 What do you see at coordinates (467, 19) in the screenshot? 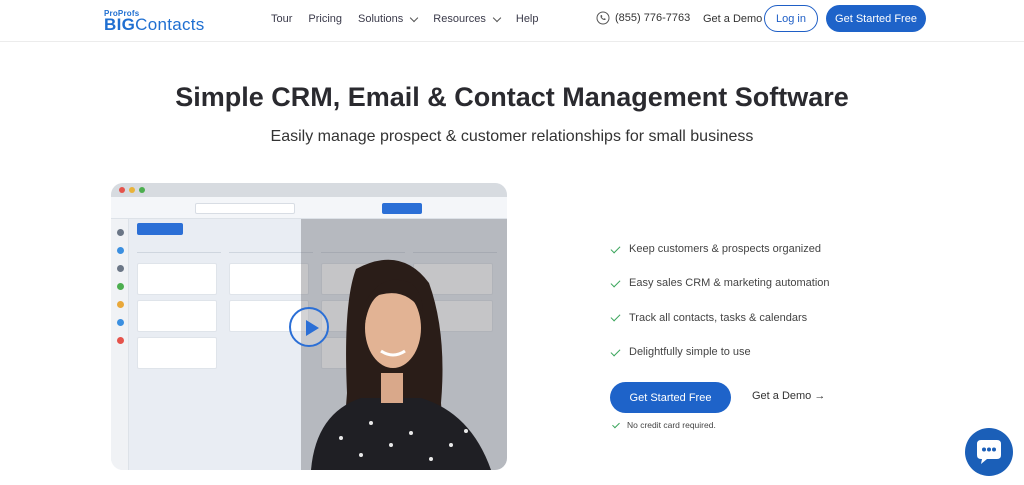
I see `nav-resources: Resources` at bounding box center [467, 19].